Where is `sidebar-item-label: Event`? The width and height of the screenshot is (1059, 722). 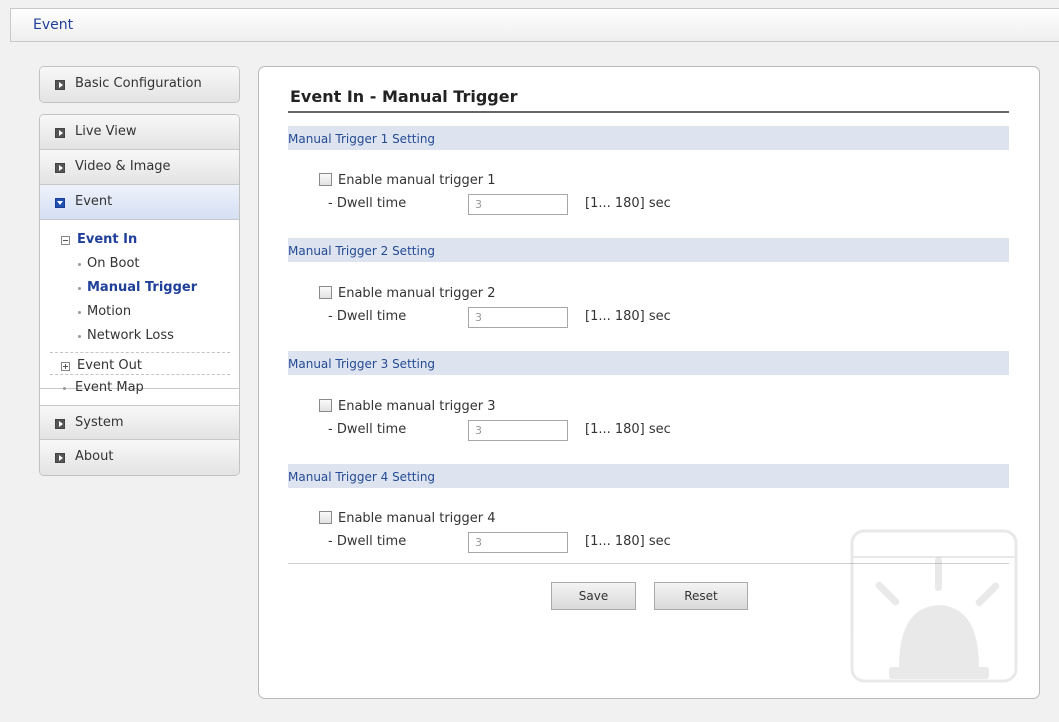 sidebar-item-label: Event is located at coordinates (94, 201).